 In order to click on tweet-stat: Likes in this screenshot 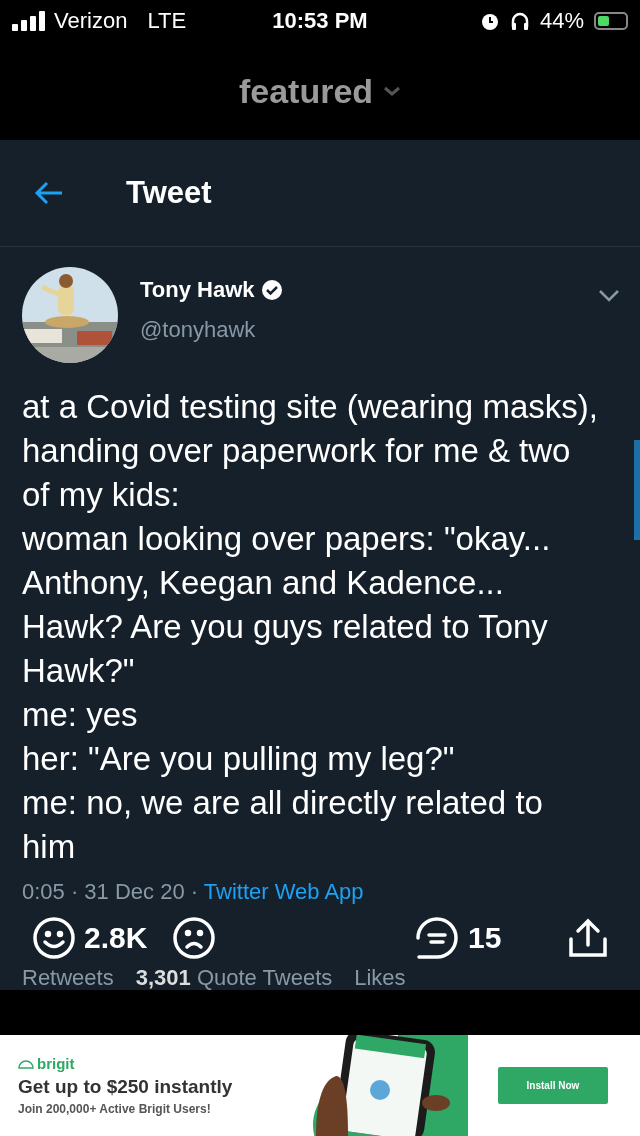, I will do `click(380, 978)`.